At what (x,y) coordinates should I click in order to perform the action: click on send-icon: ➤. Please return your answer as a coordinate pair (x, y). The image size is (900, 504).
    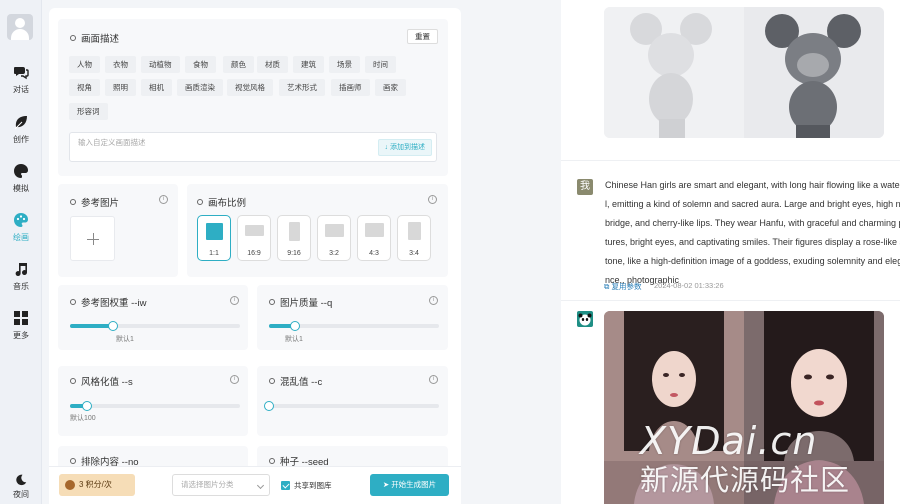
    Looking at the image, I should click on (387, 484).